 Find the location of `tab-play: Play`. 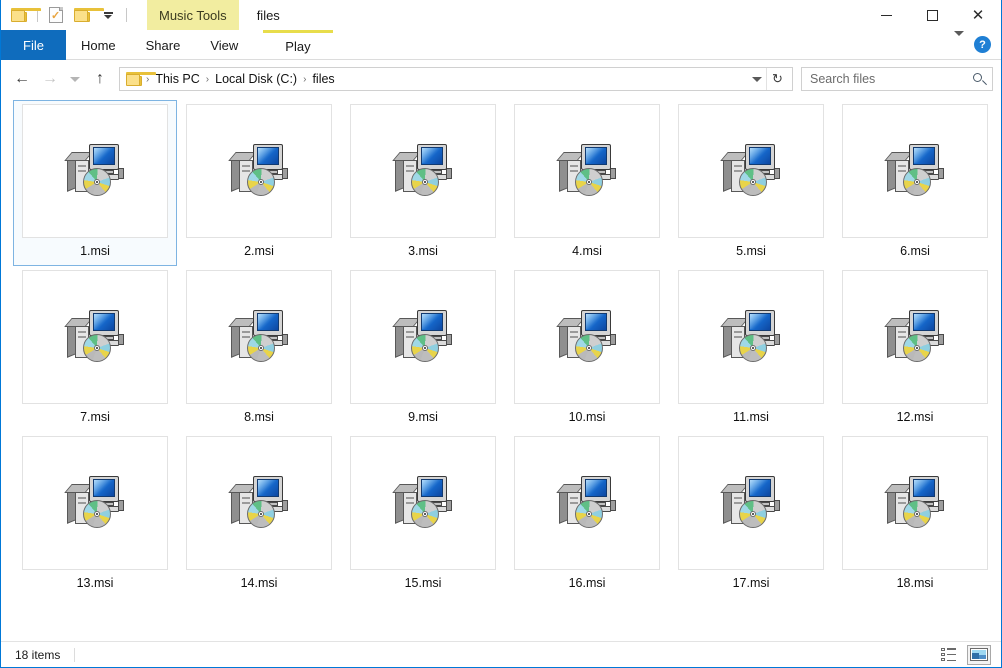

tab-play: Play is located at coordinates (298, 45).